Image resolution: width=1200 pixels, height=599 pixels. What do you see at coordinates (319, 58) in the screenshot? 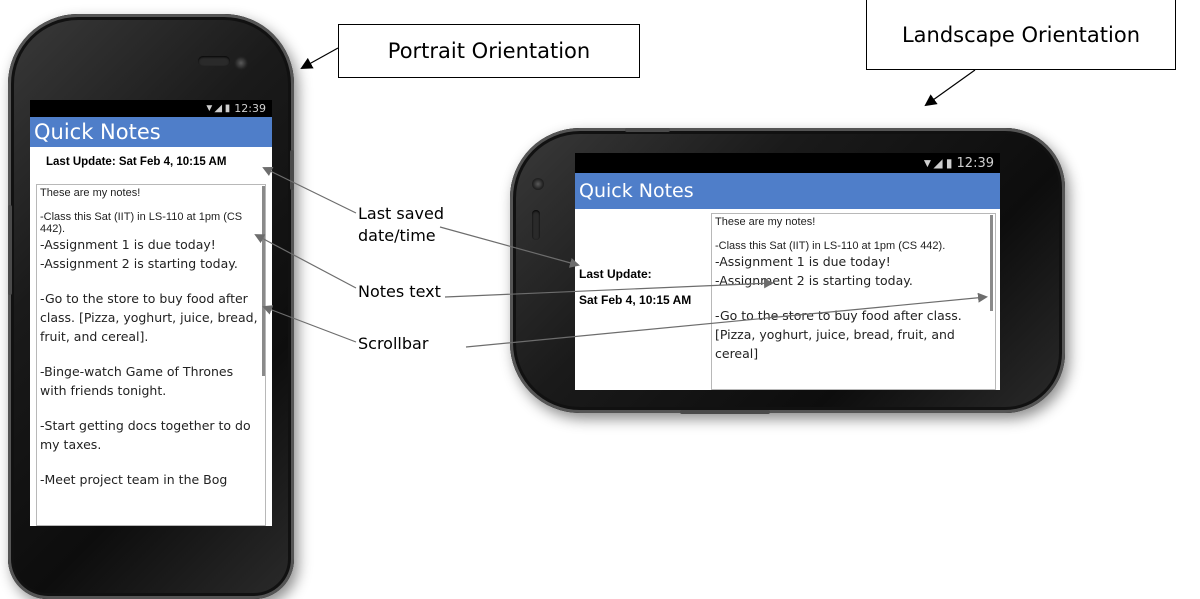
I see `portrait-callout-arrow` at bounding box center [319, 58].